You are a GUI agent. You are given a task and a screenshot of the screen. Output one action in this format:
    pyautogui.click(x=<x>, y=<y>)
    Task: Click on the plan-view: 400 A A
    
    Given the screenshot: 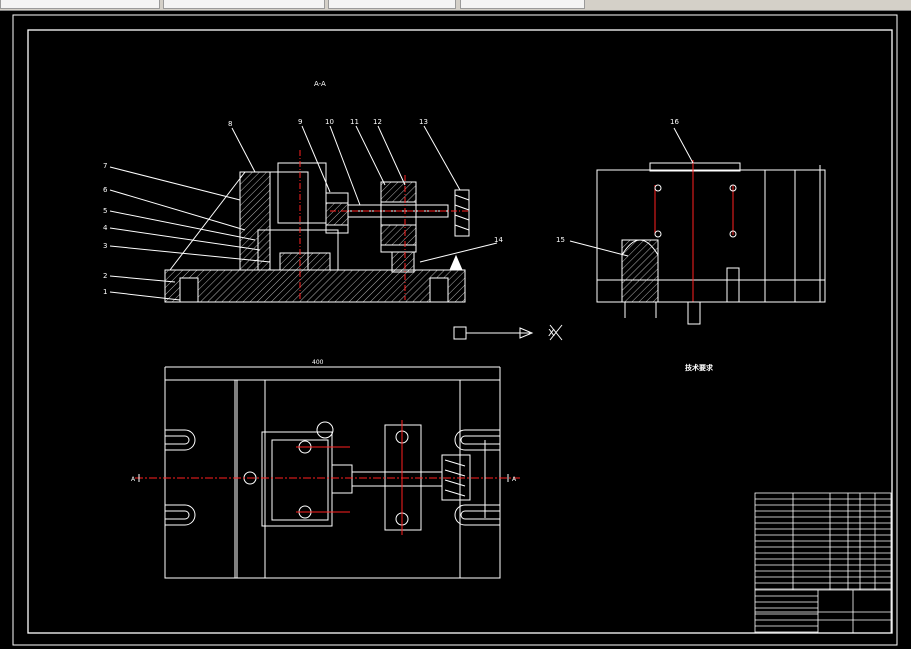 What is the action you would take?
    pyautogui.click(x=325, y=469)
    